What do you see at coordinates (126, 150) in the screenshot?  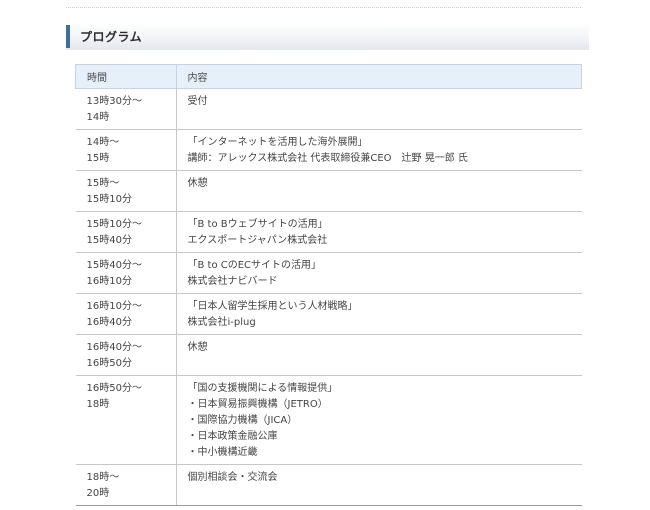 I see `time-cell: 14時～ 15時` at bounding box center [126, 150].